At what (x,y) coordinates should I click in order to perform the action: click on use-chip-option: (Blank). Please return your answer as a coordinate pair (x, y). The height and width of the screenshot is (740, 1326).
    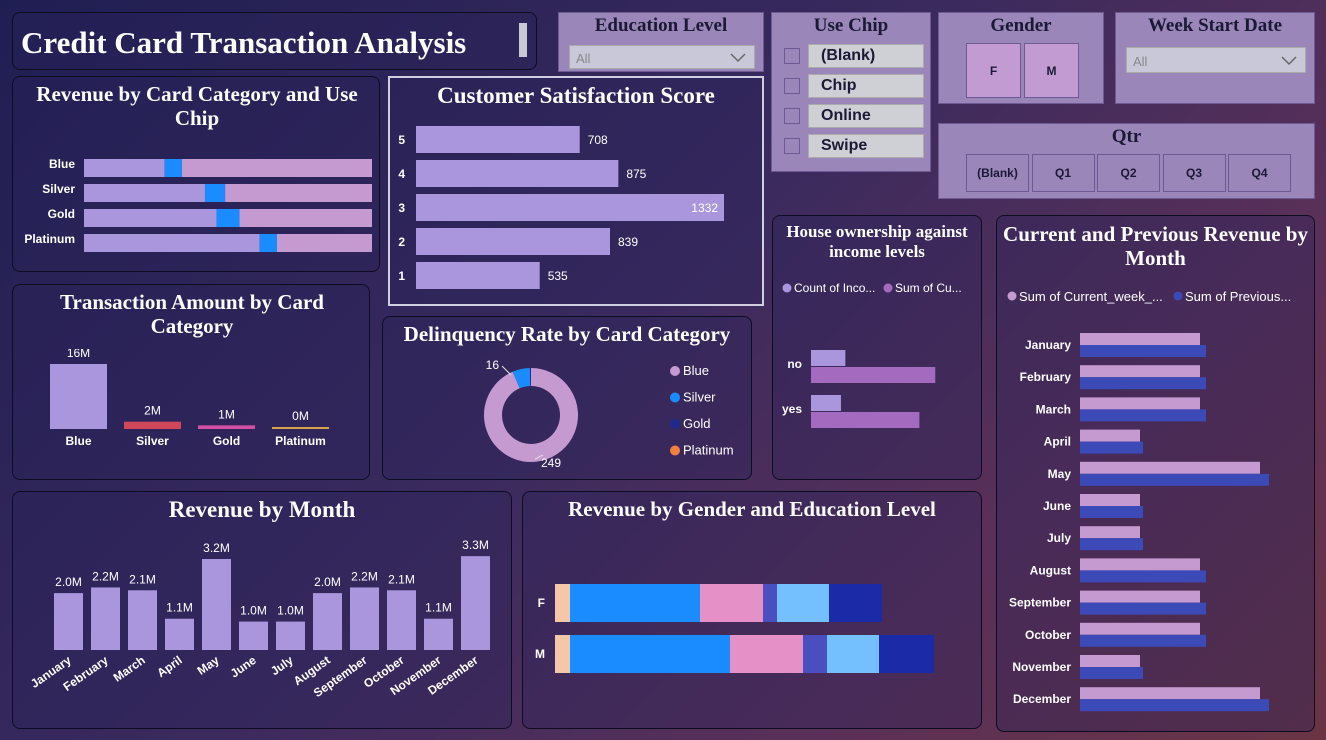
    Looking at the image, I should click on (853, 56).